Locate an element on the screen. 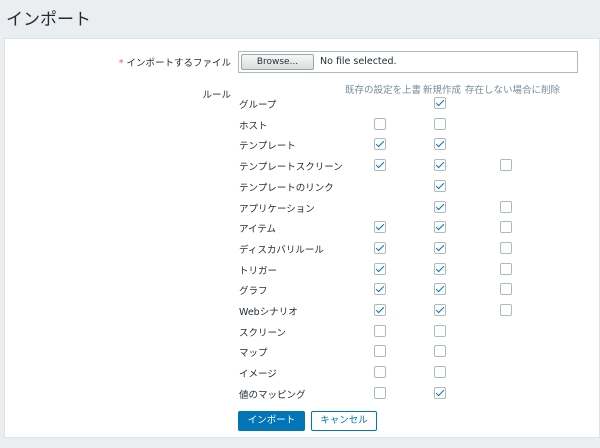 Image resolution: width=600 pixels, height=448 pixels. file-field-label: * インポートするファイル is located at coordinates (175, 62).